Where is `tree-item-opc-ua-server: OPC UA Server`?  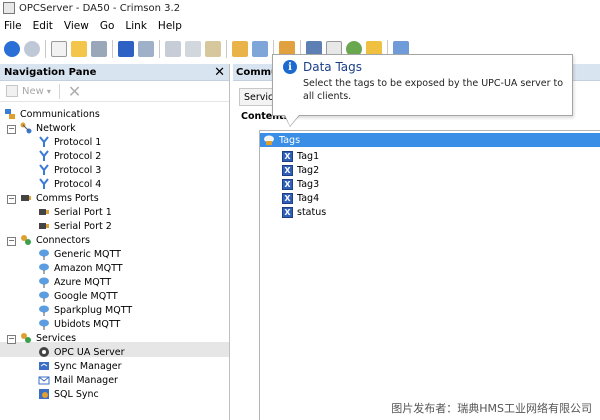 tree-item-opc-ua-server: OPC UA Server is located at coordinates (81, 352).